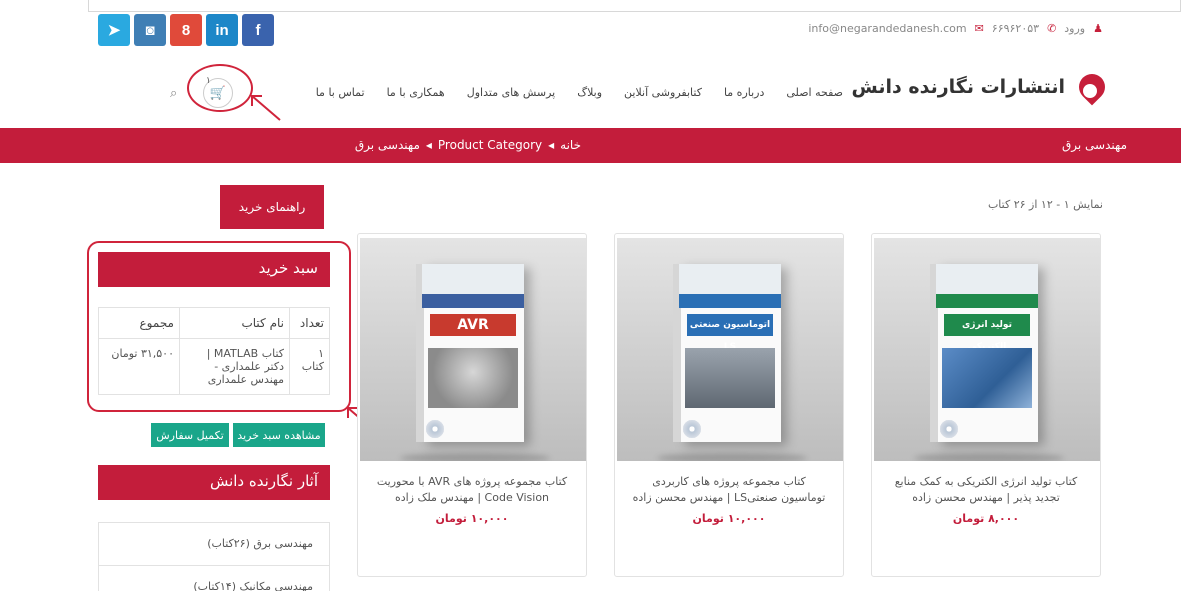 The height and width of the screenshot is (591, 1181). What do you see at coordinates (634, 6) in the screenshot?
I see `browser-frame` at bounding box center [634, 6].